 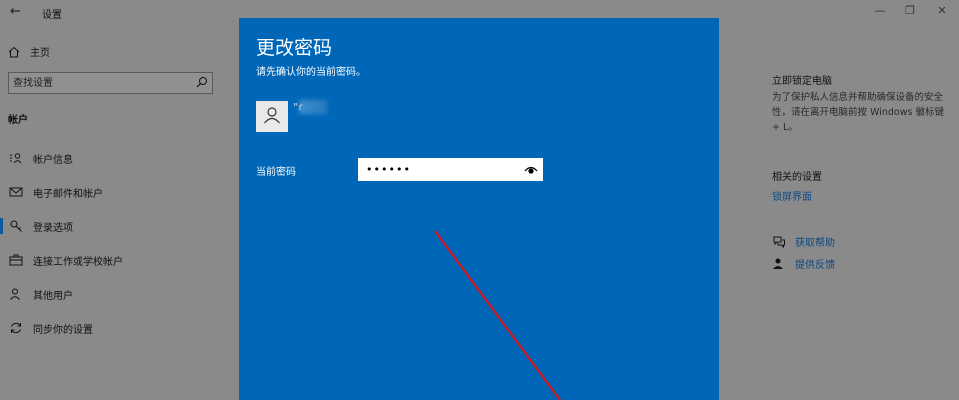 I want to click on key-icon, so click(x=16, y=226).